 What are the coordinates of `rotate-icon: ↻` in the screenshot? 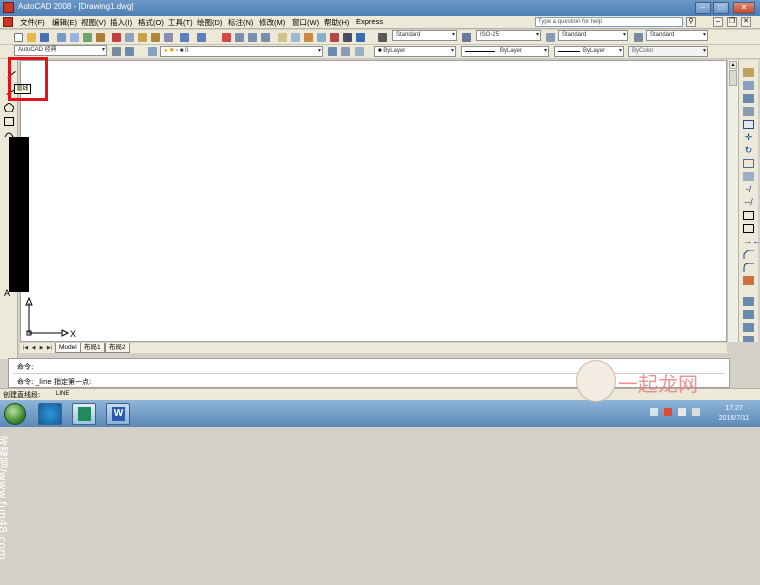 It's located at (748, 150).